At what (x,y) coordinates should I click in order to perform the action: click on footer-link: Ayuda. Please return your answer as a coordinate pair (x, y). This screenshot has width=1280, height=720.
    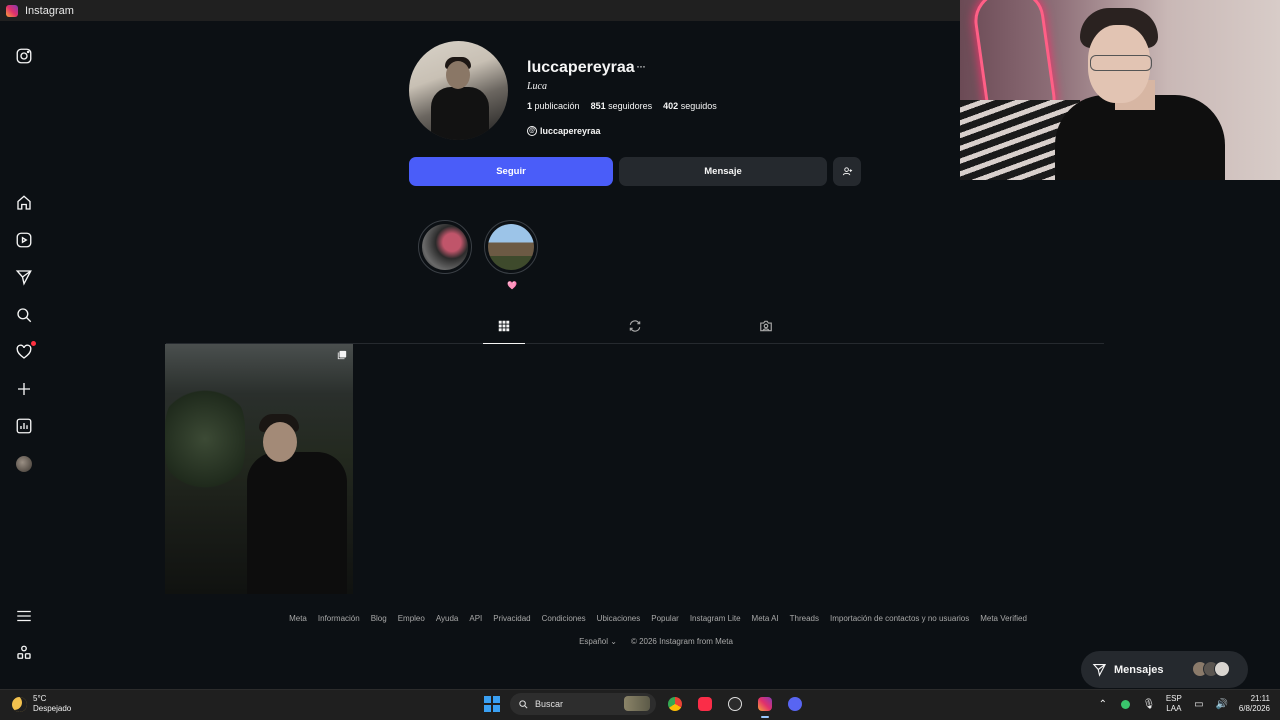
    Looking at the image, I should click on (447, 618).